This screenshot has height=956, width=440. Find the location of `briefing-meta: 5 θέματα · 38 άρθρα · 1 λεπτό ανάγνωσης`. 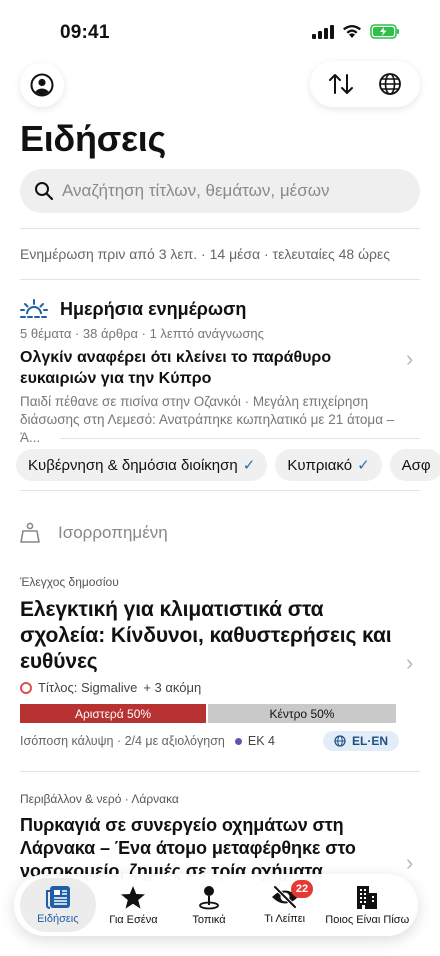

briefing-meta: 5 θέματα · 38 άρθρα · 1 λεπτό ανάγνωσης is located at coordinates (142, 333).